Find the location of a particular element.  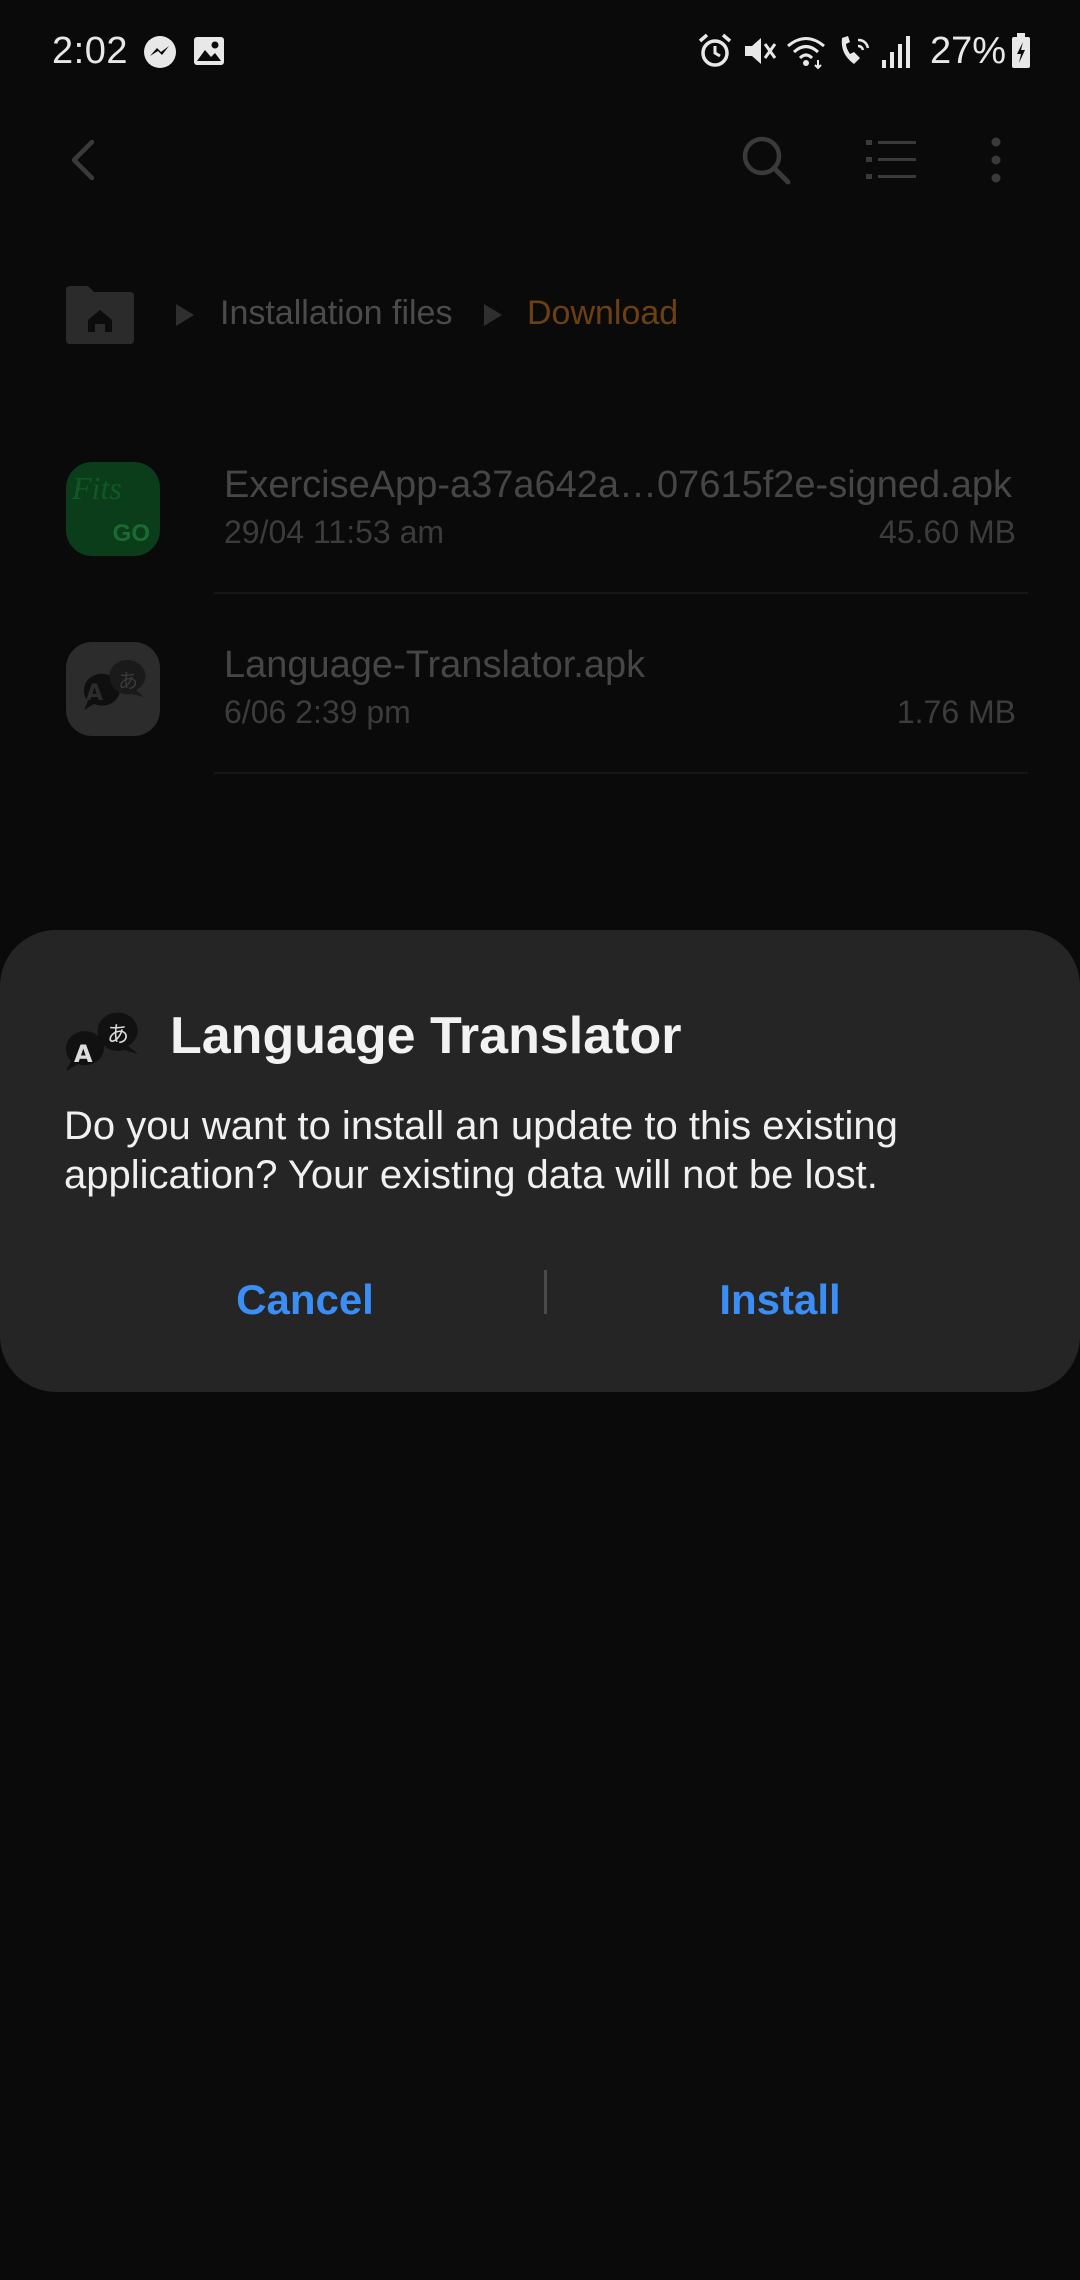

status-bar: 2:02 27% is located at coordinates (540, 52).